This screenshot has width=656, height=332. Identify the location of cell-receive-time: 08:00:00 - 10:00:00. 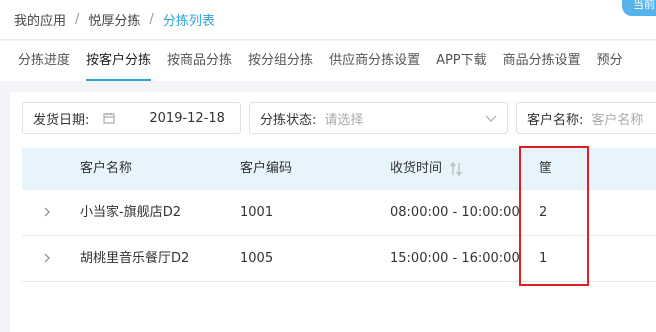
(455, 212).